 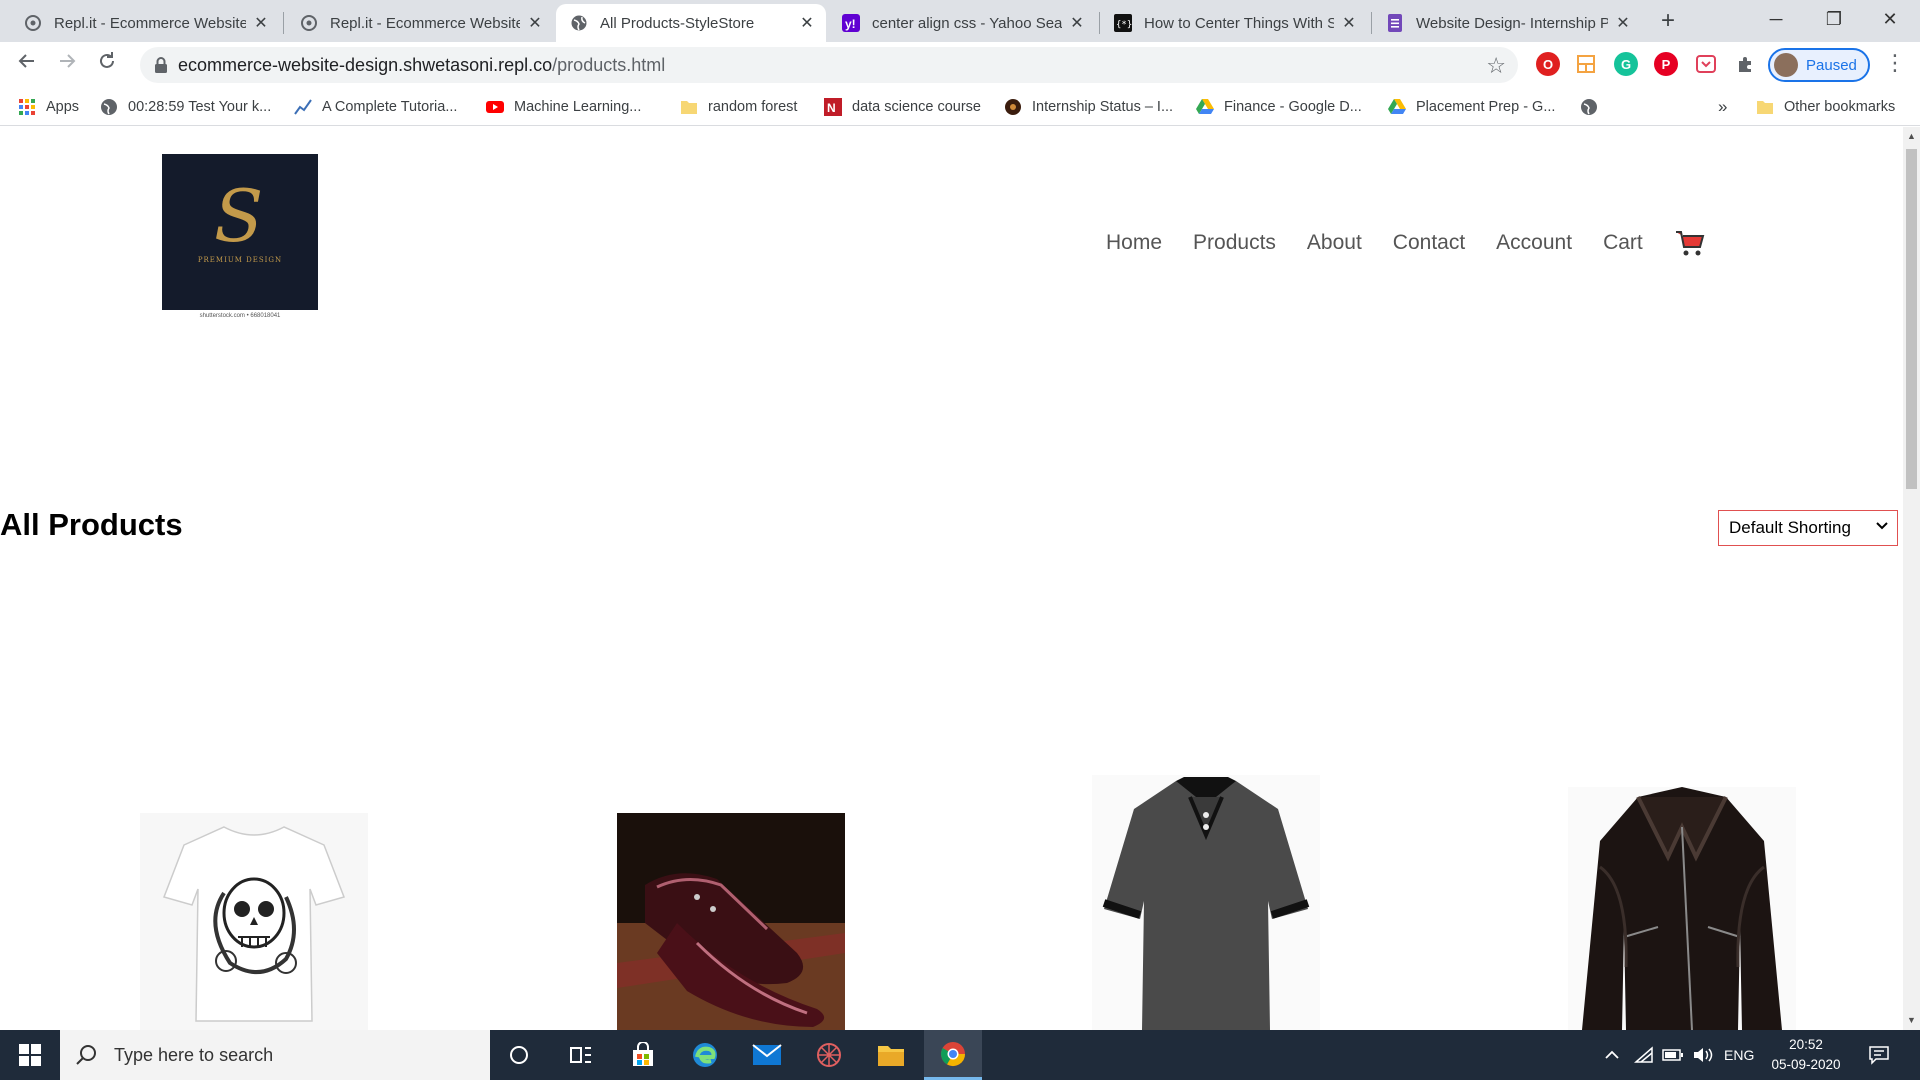 What do you see at coordinates (1623, 243) in the screenshot?
I see `nav-cart: Cart` at bounding box center [1623, 243].